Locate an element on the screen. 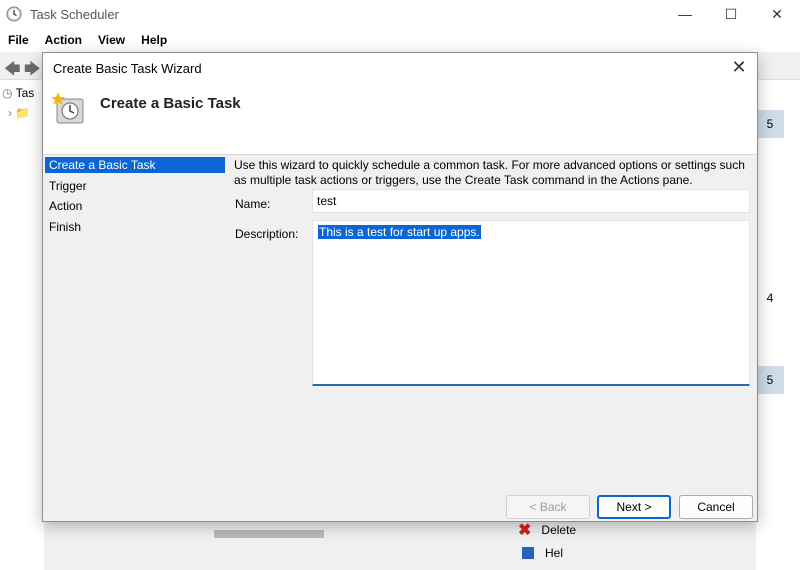  delete-label: Delete is located at coordinates (559, 530).